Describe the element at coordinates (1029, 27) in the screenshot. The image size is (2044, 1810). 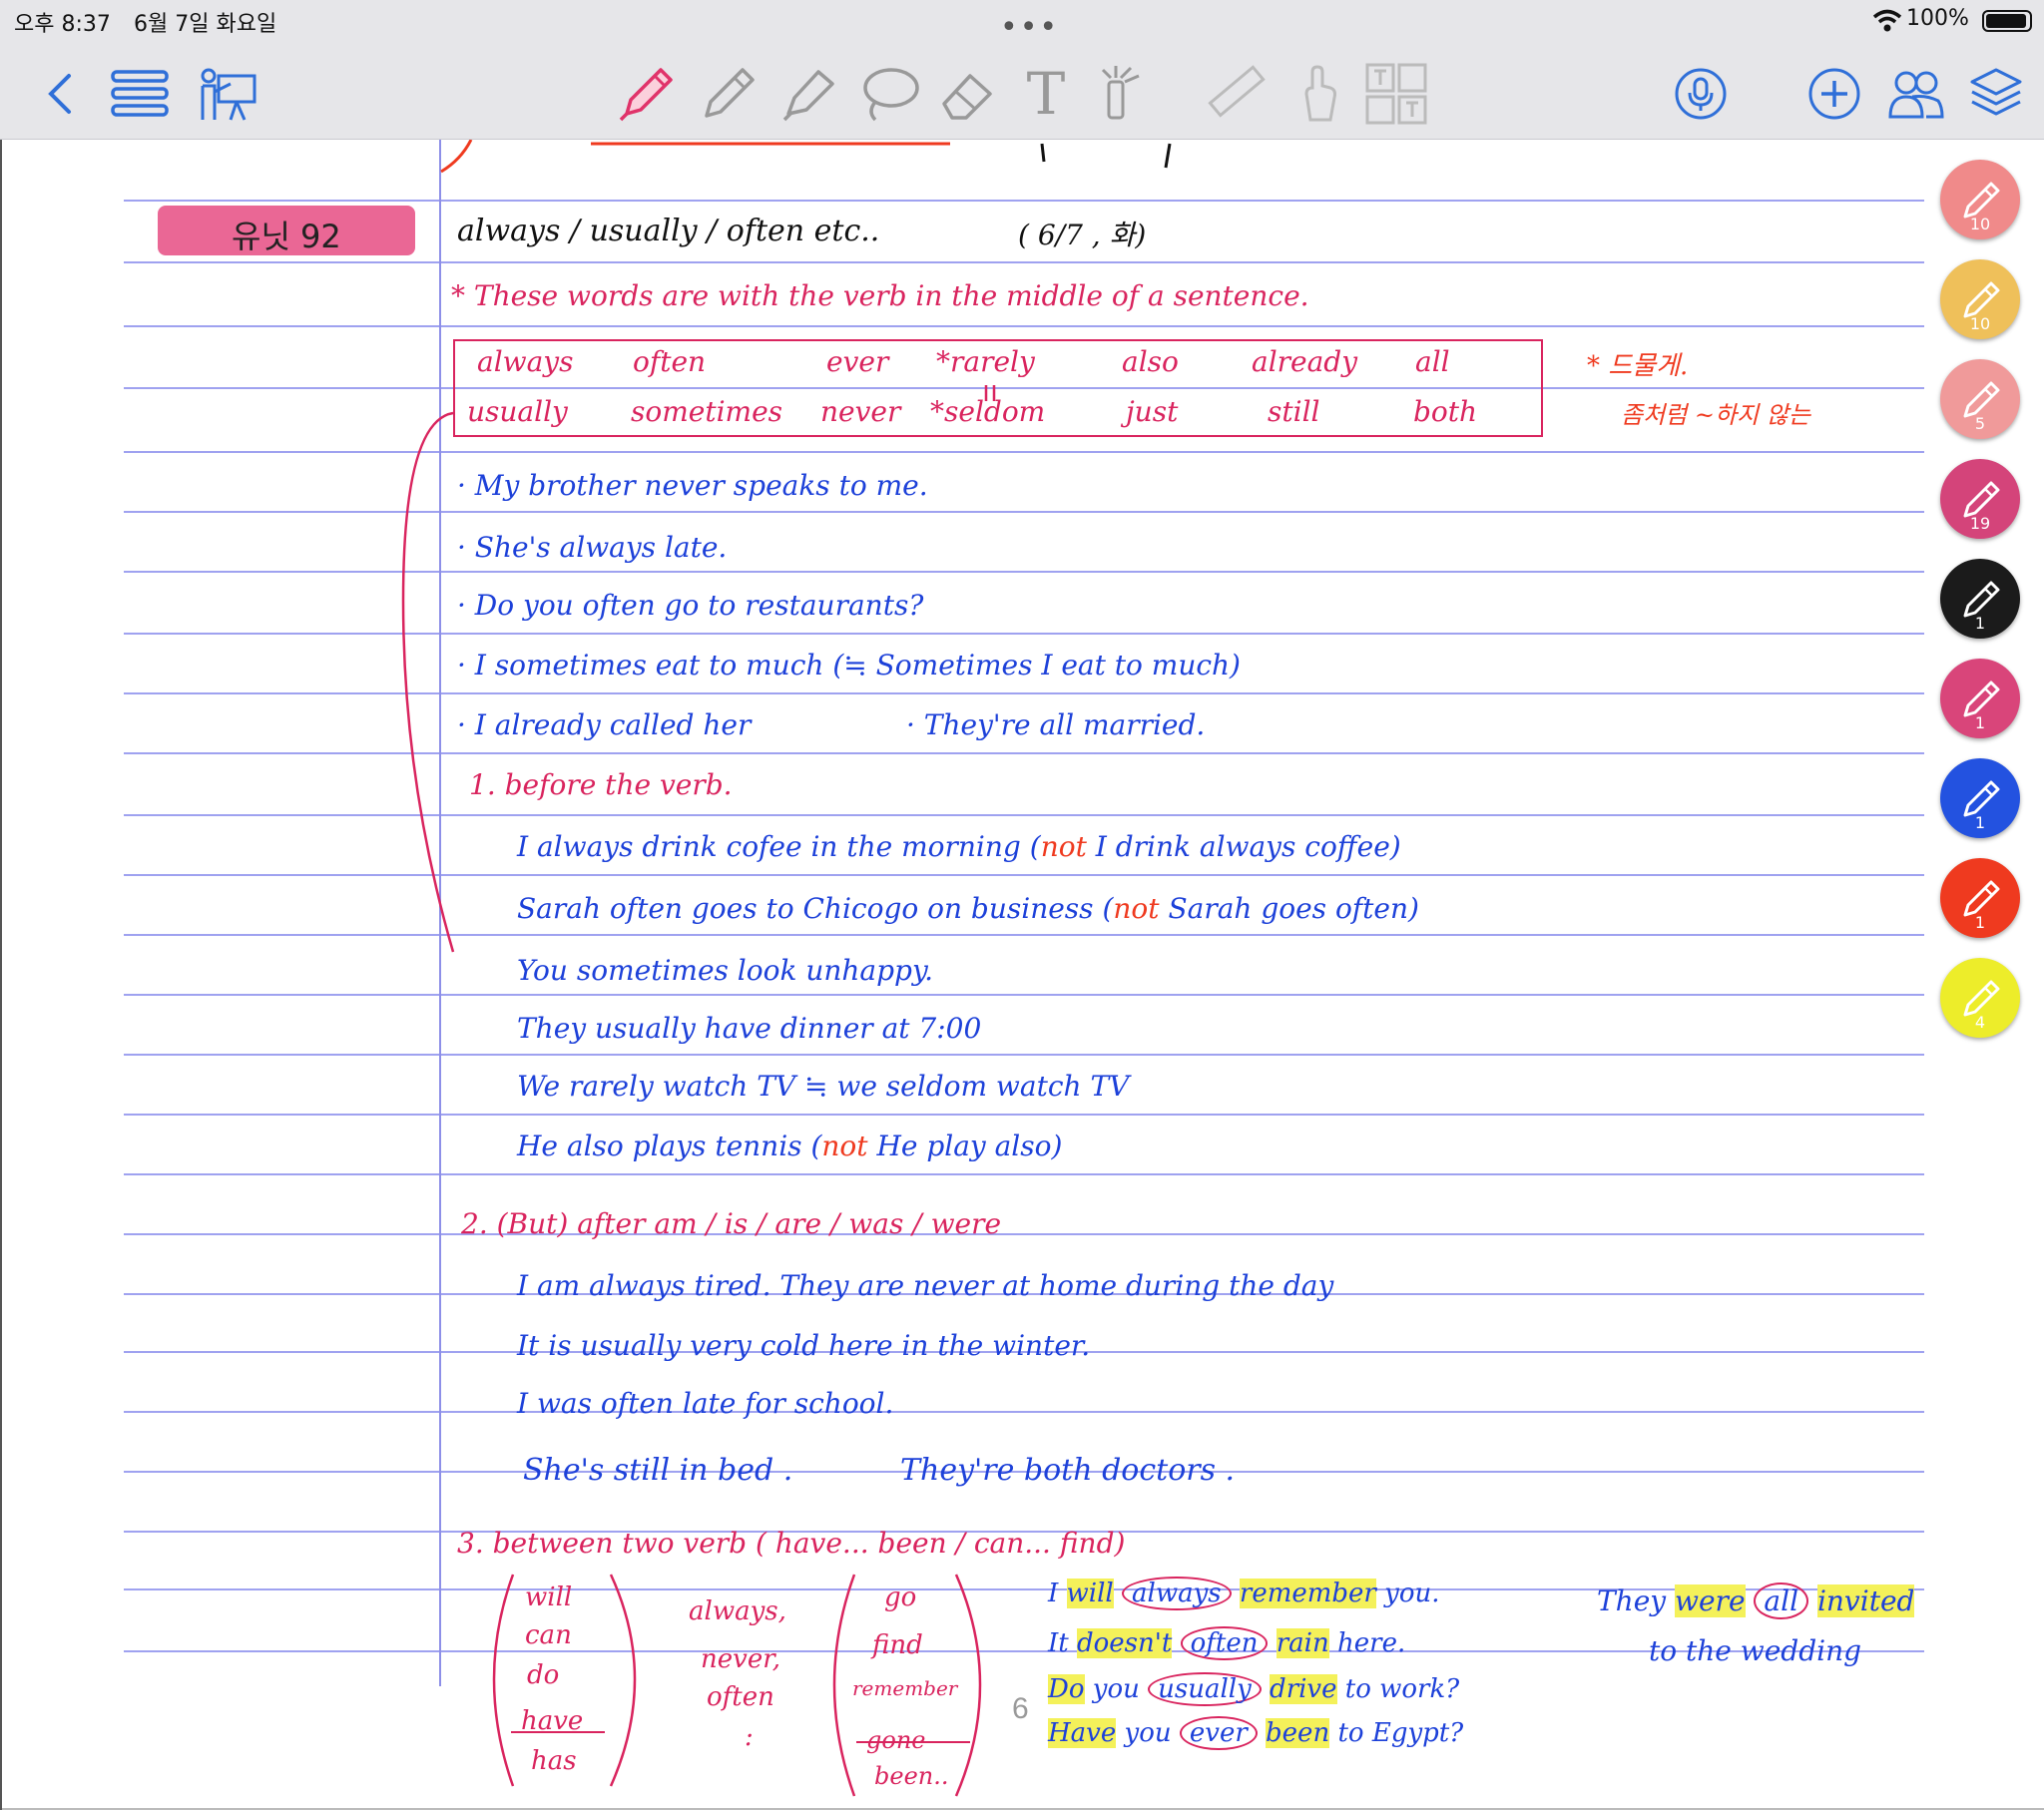
I see `more-dots-icon: •••` at that location.